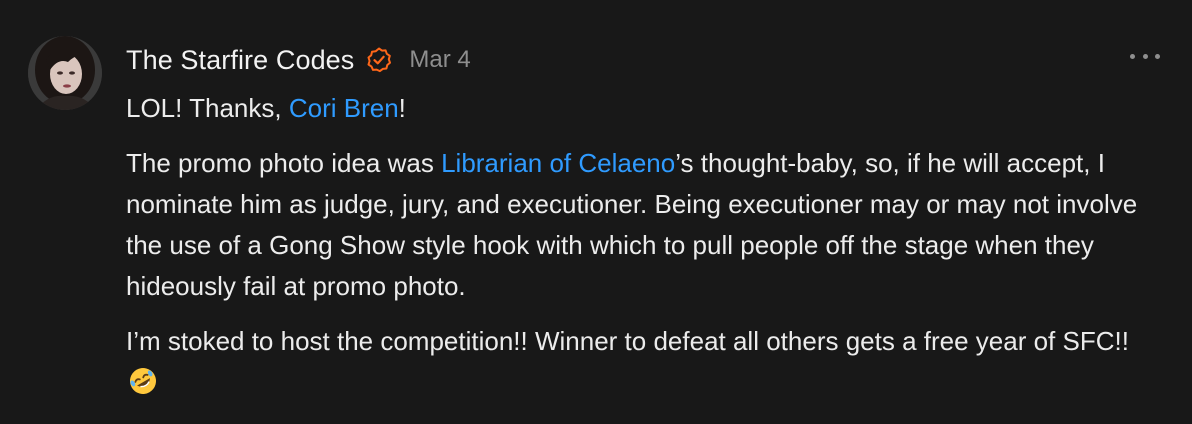  What do you see at coordinates (284, 163) in the screenshot?
I see `text-segment: The promo photo idea was` at bounding box center [284, 163].